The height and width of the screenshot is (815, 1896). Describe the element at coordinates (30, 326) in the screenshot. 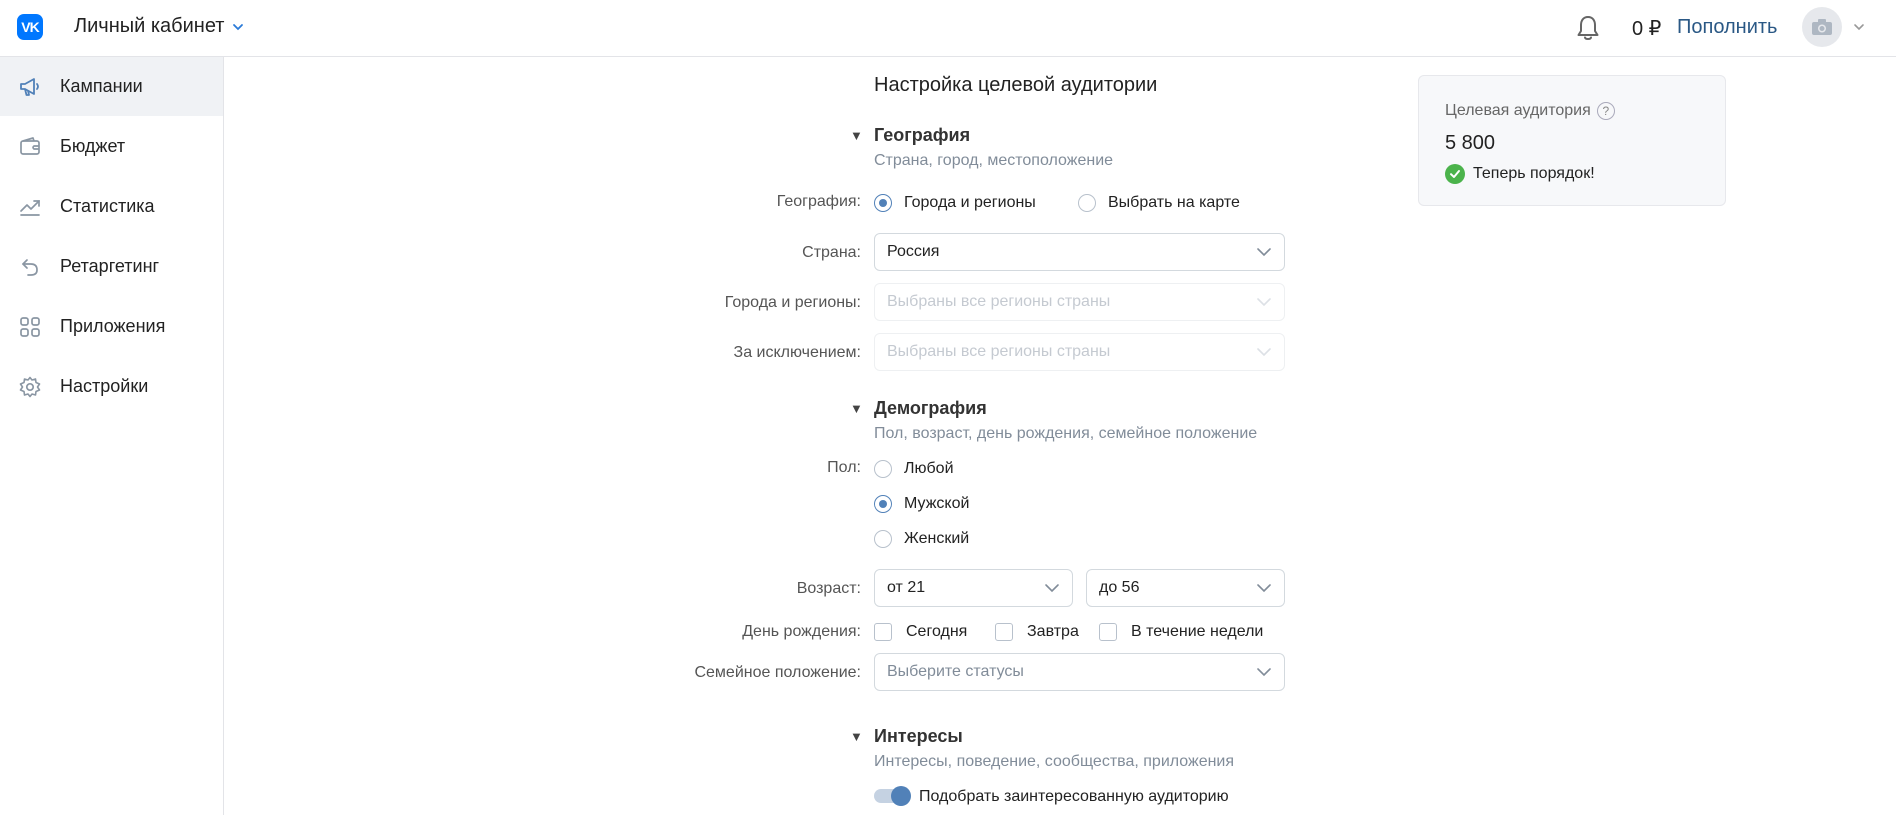

I see `apps-grid-icon` at that location.